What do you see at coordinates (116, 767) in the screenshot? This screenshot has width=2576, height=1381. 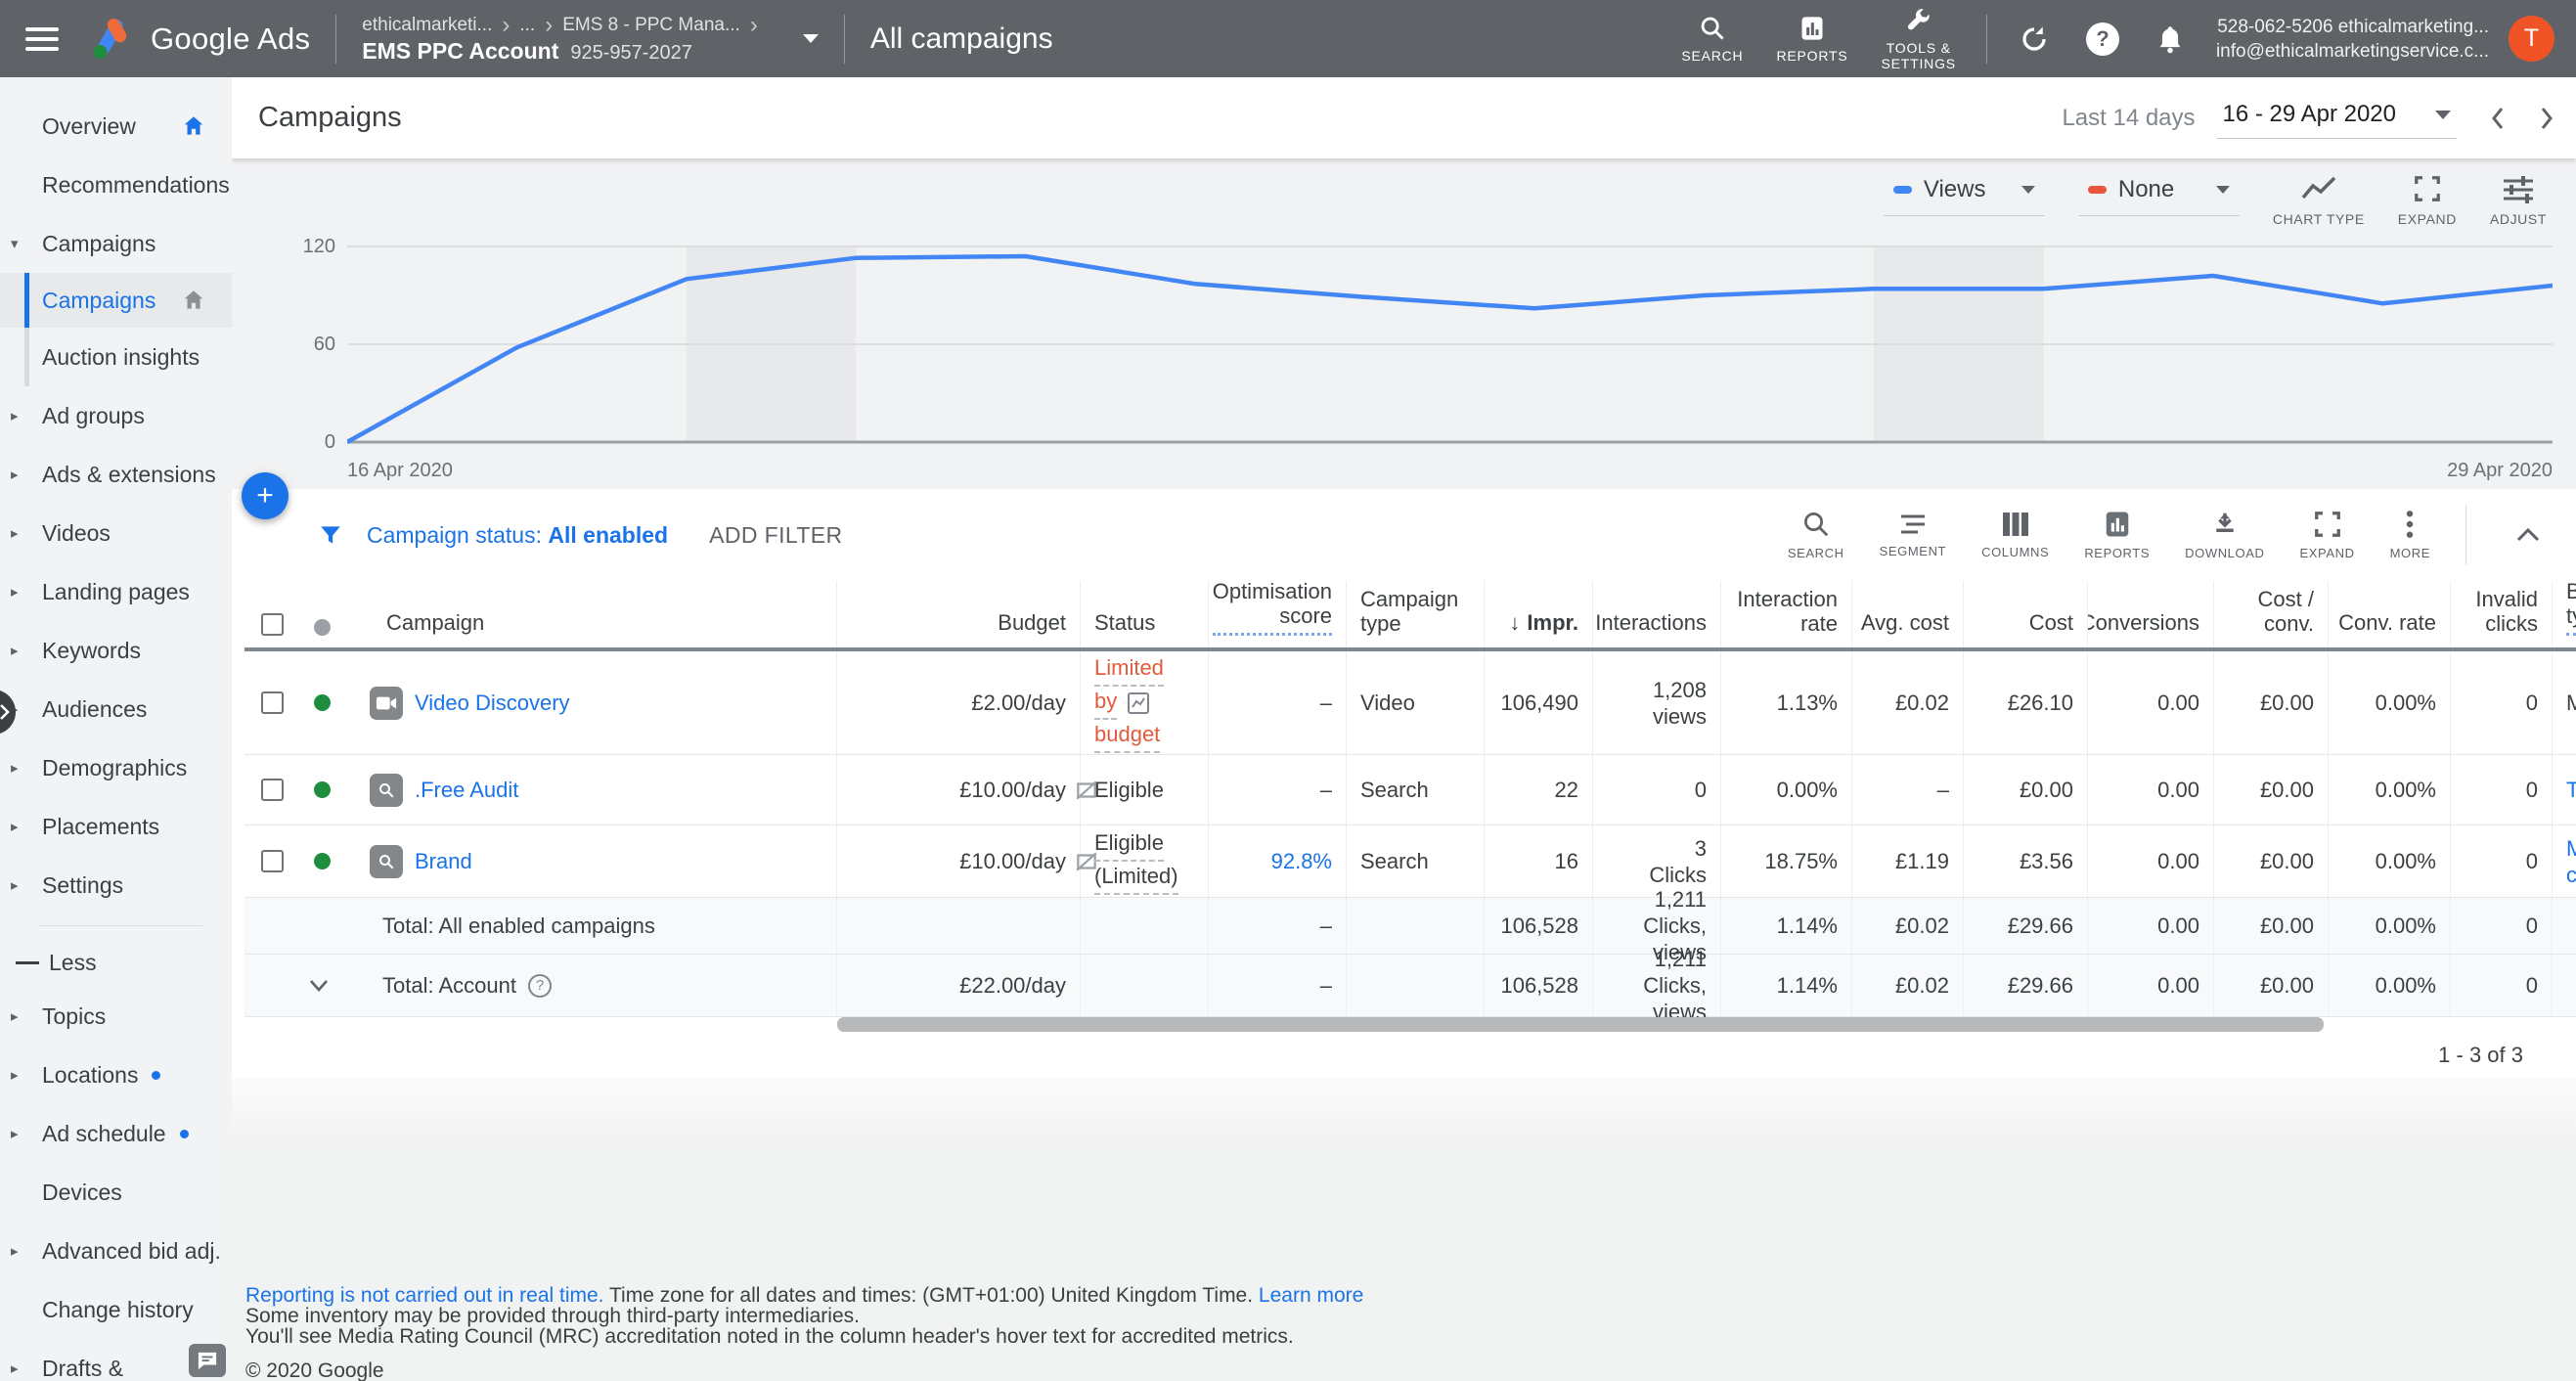 I see `sidebar-item-demographics: ▸ Demographics` at bounding box center [116, 767].